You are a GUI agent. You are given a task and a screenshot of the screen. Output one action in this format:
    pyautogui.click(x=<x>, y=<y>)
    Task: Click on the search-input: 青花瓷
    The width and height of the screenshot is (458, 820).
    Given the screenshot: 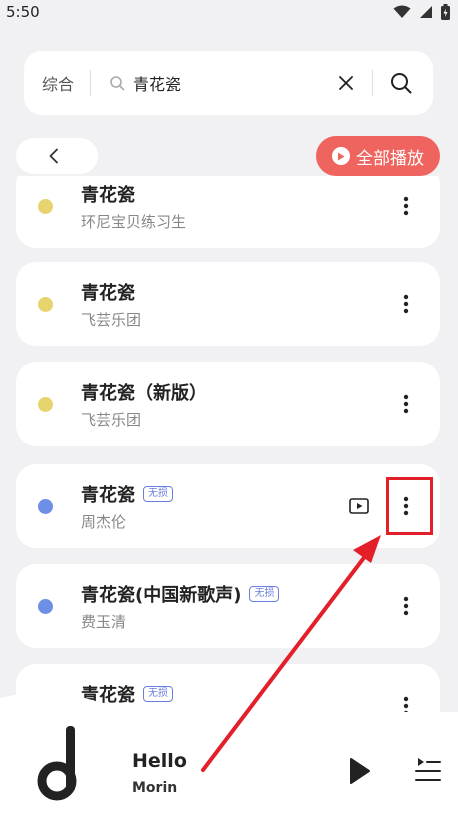 What is the action you would take?
    pyautogui.click(x=208, y=83)
    